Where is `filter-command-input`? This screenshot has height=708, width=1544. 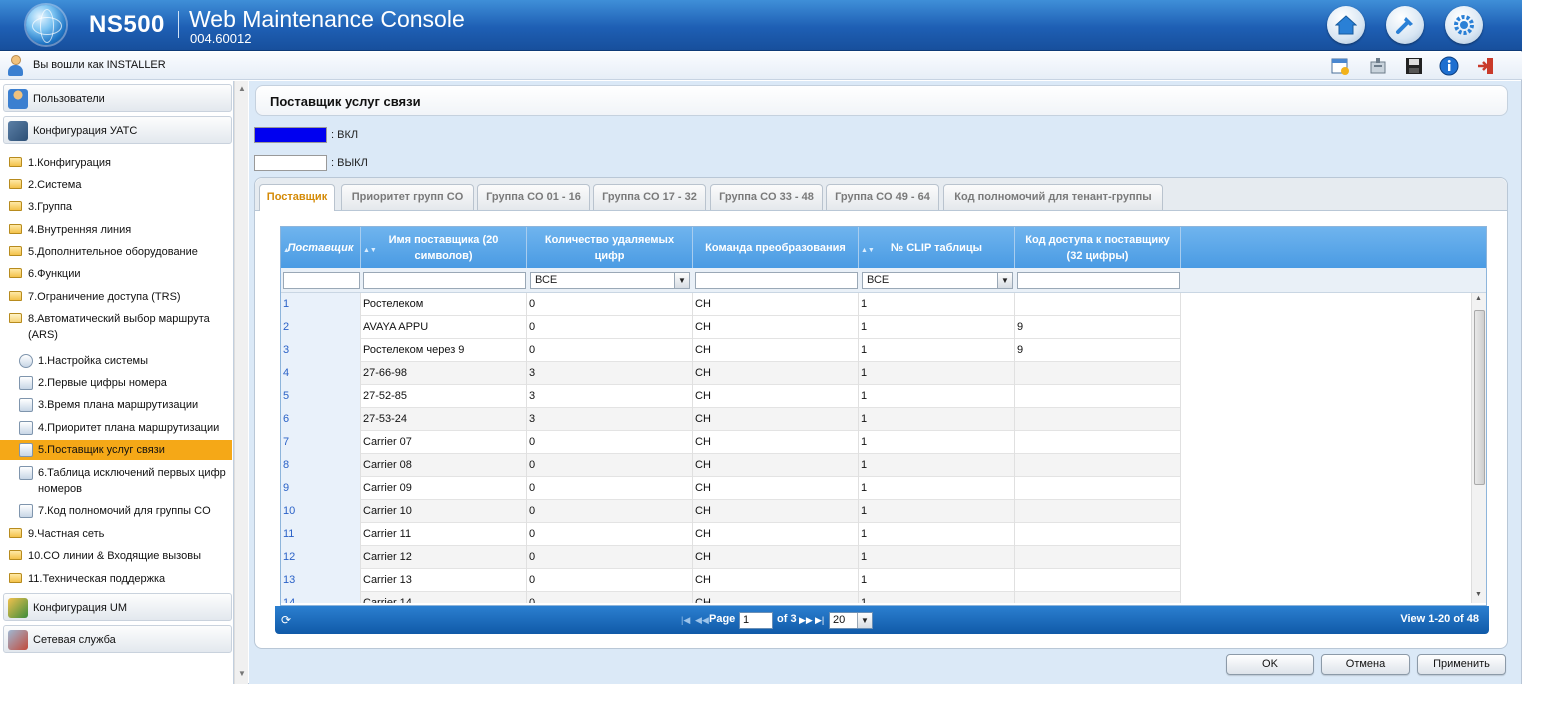 filter-command-input is located at coordinates (776, 280).